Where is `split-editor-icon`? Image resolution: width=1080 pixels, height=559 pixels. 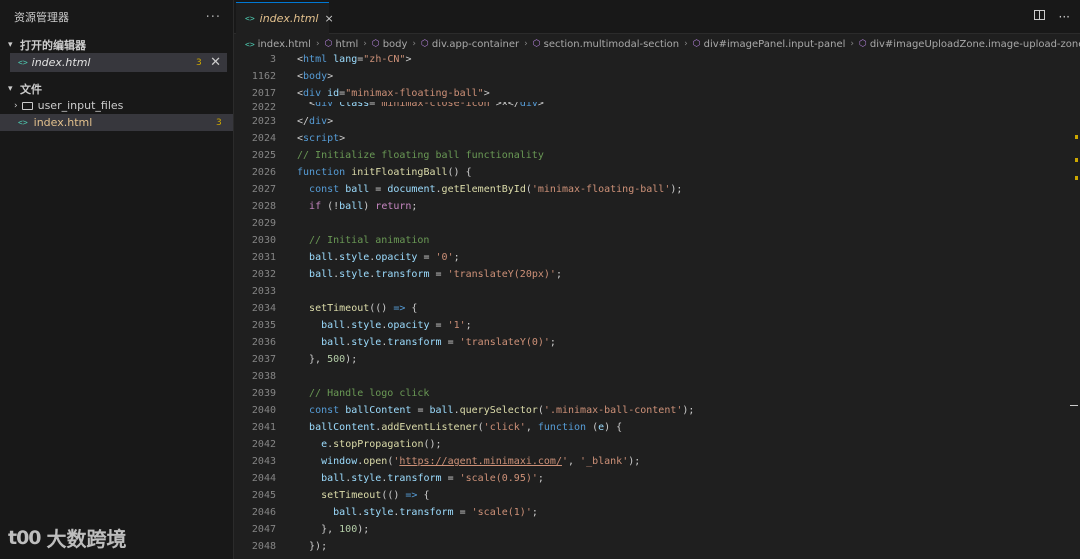
split-editor-icon is located at coordinates (1039, 15).